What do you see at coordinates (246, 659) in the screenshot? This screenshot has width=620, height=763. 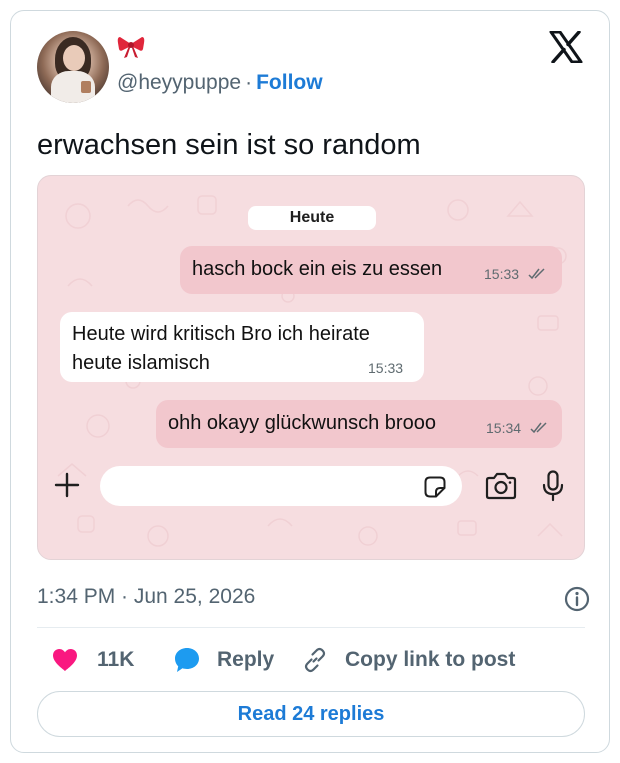 I see `reply-label: Reply` at bounding box center [246, 659].